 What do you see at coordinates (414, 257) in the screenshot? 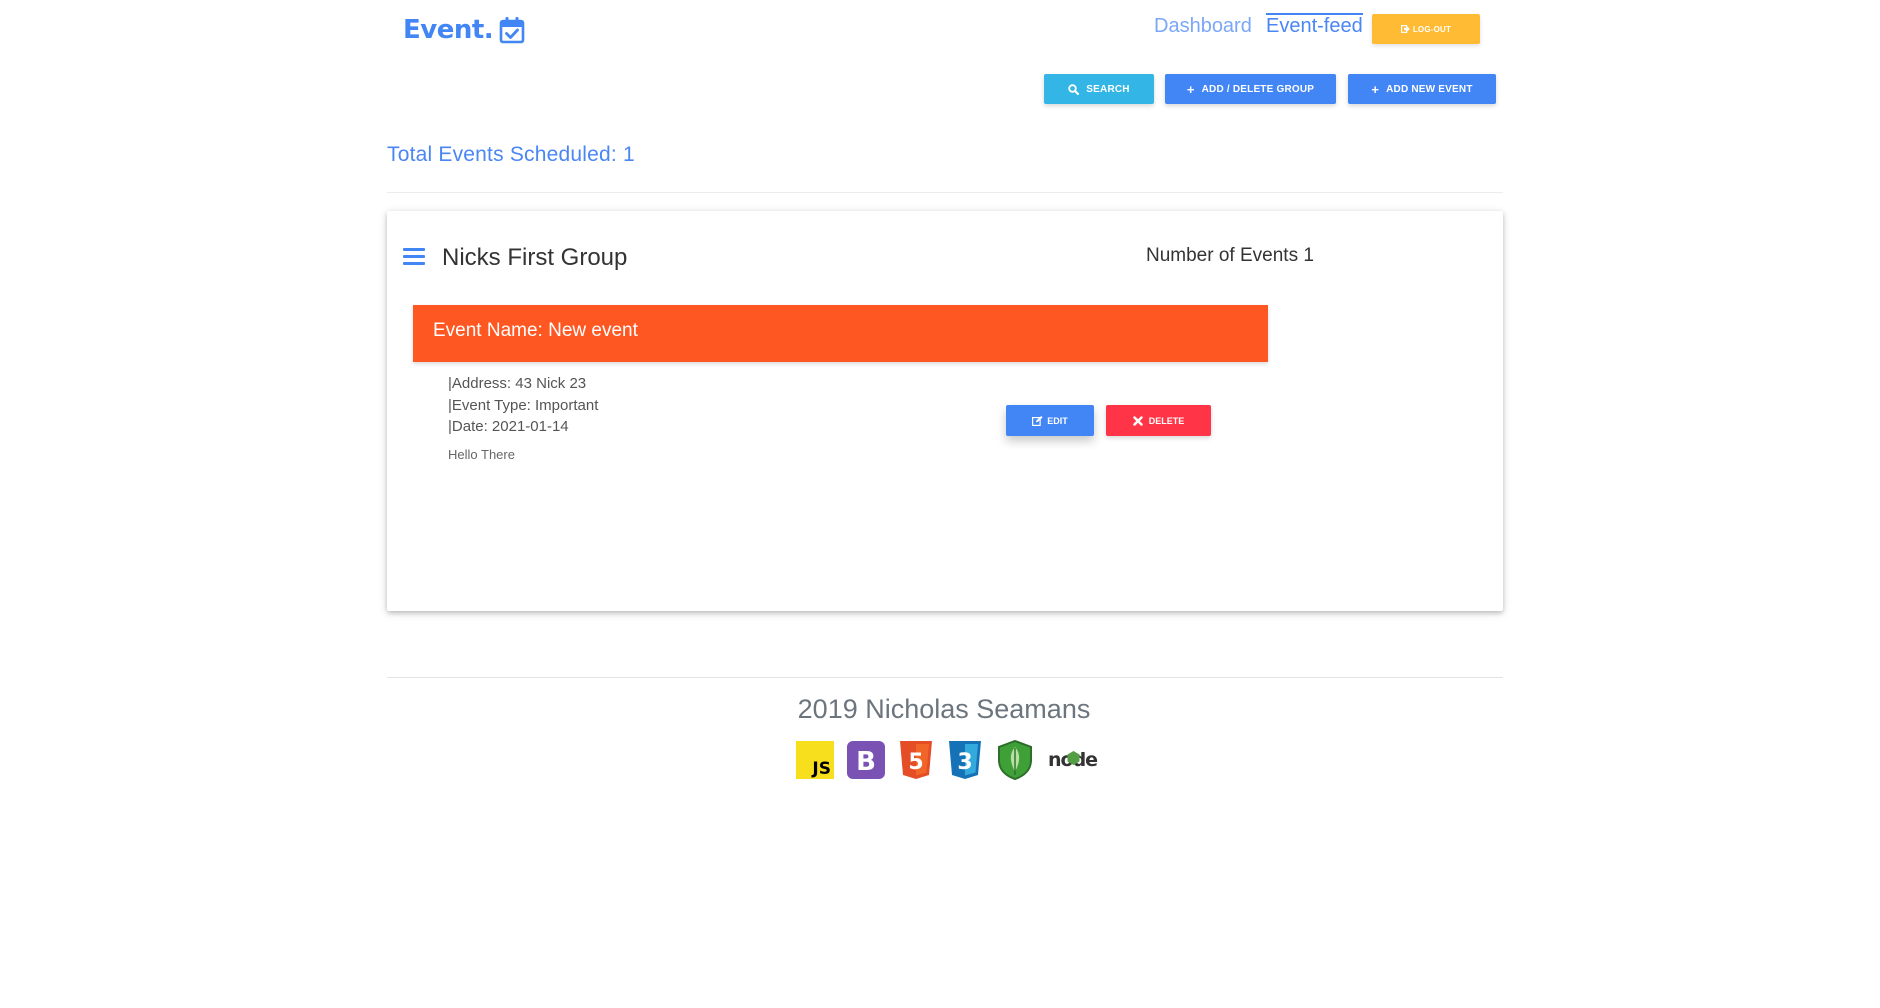
I see `hamburger-menu-icon` at bounding box center [414, 257].